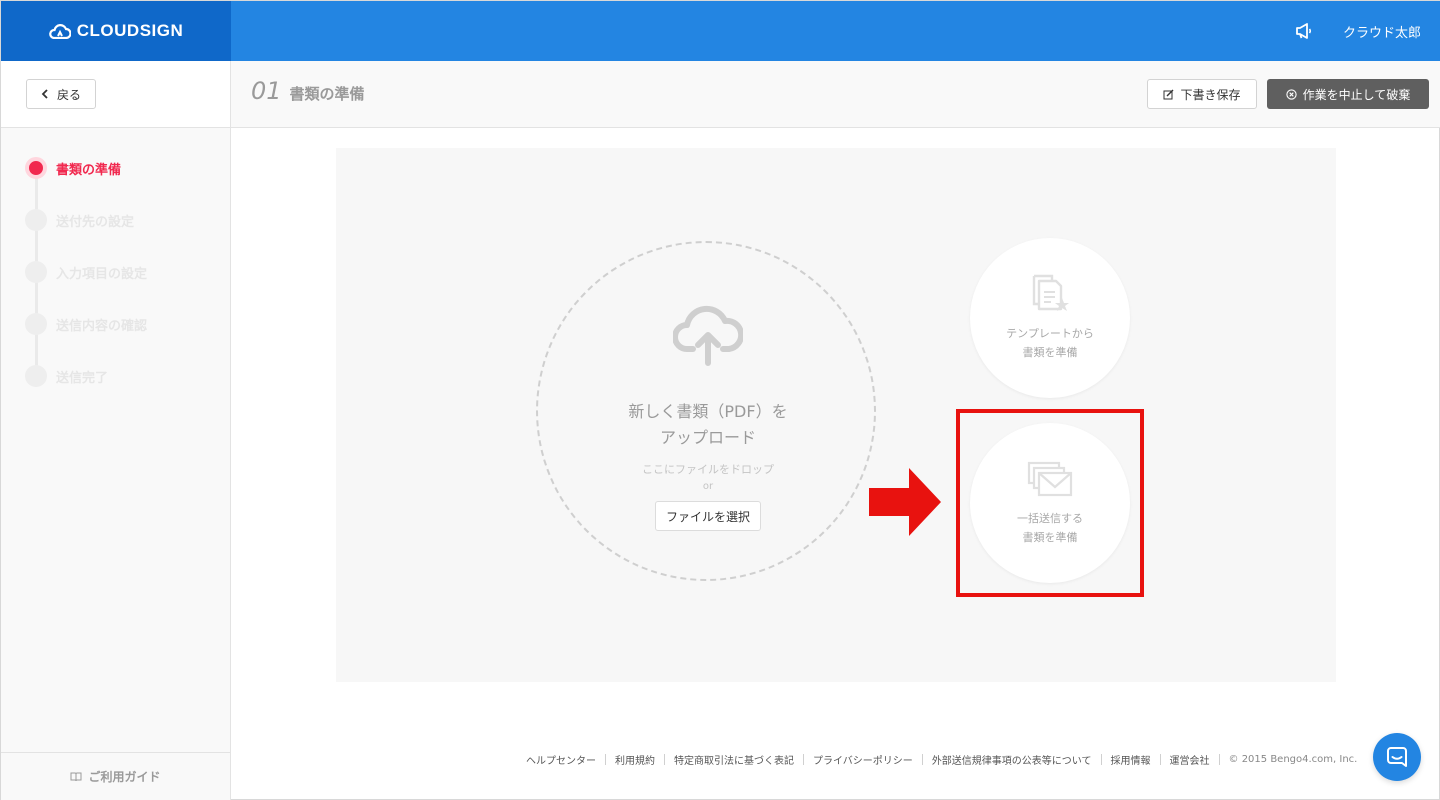 The image size is (1440, 800). I want to click on or-text: or, so click(708, 486).